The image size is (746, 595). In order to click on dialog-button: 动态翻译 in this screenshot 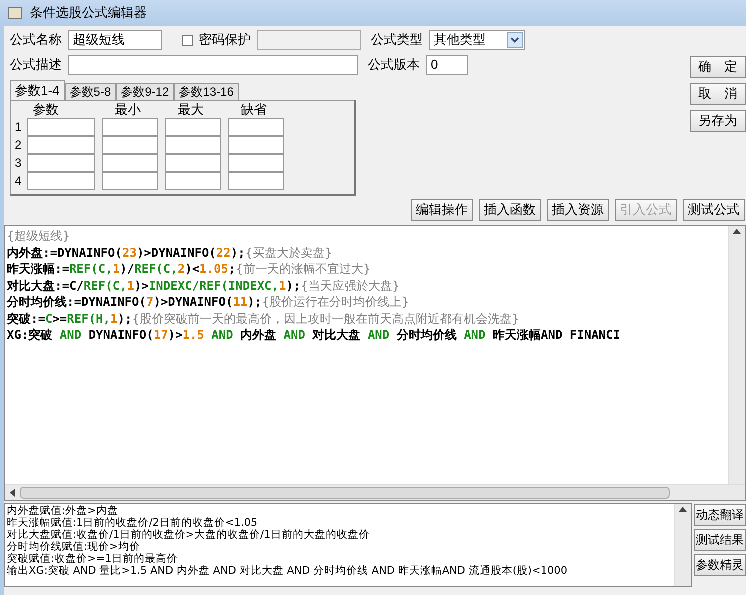, I will do `click(720, 515)`.